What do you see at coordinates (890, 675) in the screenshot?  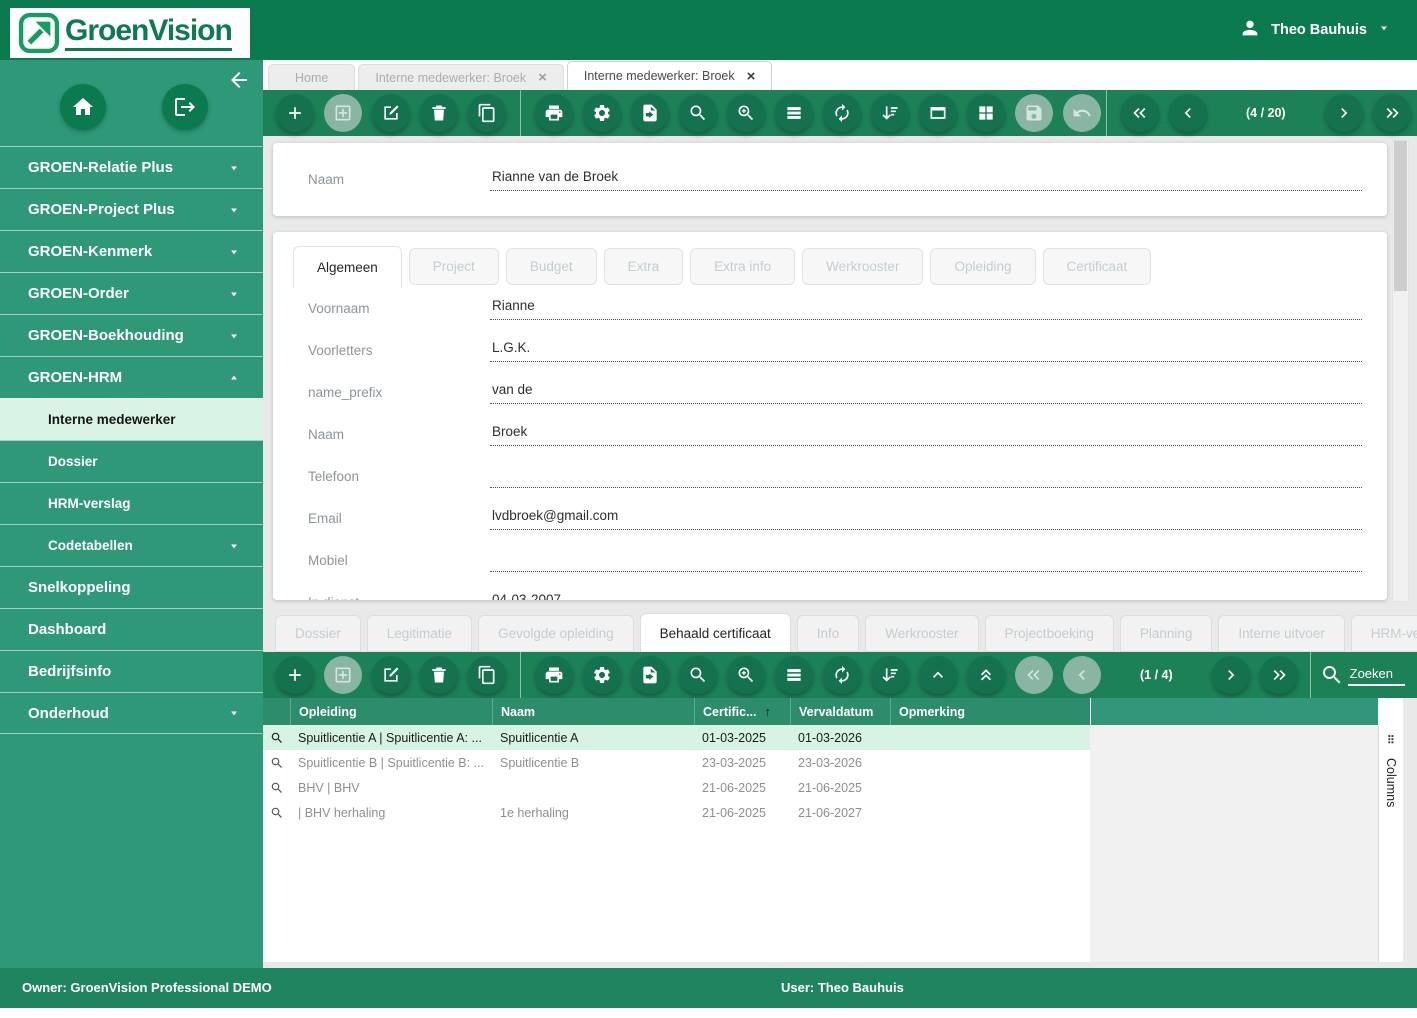 I see `sort-table-button` at bounding box center [890, 675].